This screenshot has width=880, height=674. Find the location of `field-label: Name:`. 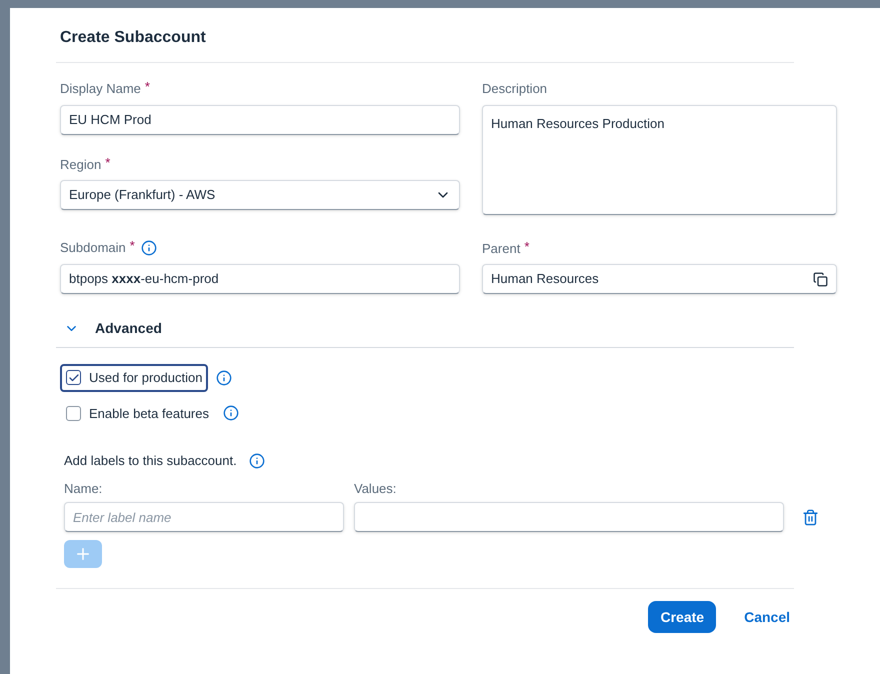

field-label: Name: is located at coordinates (84, 489).